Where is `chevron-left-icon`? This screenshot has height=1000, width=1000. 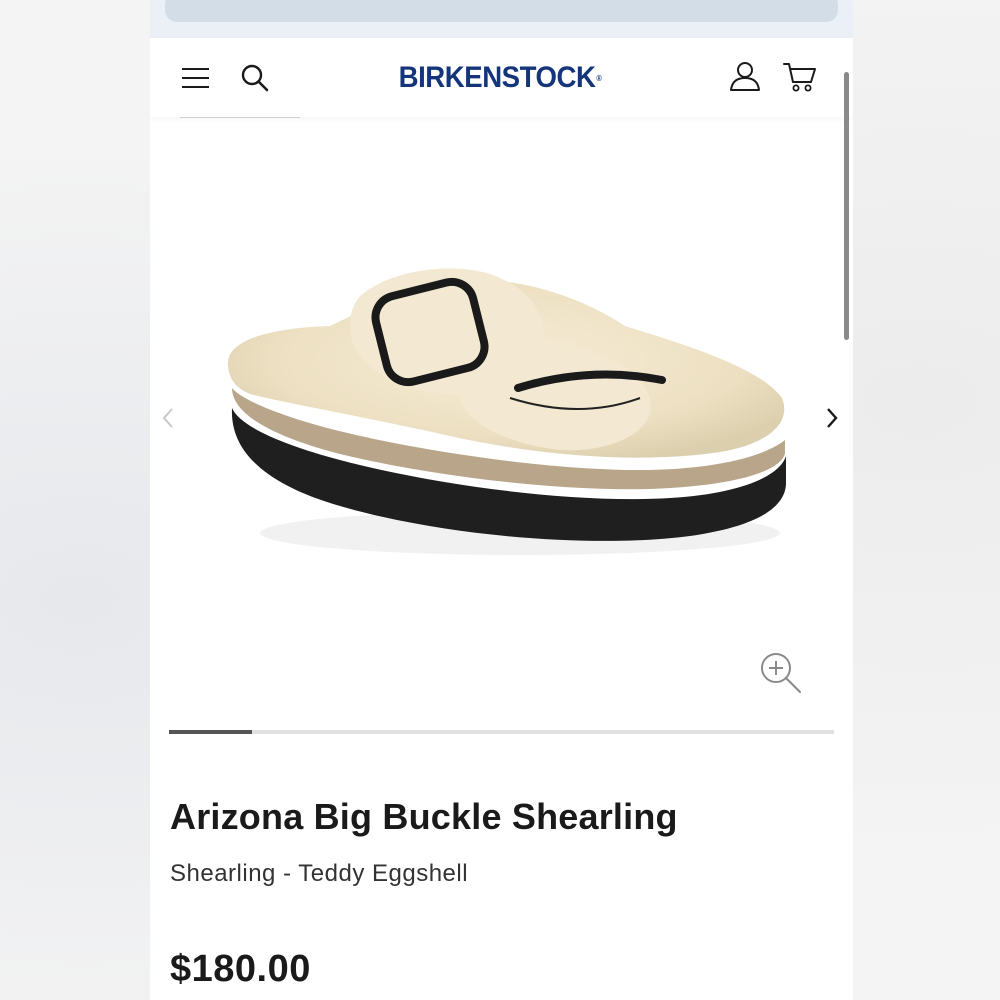
chevron-left-icon is located at coordinates (168, 418).